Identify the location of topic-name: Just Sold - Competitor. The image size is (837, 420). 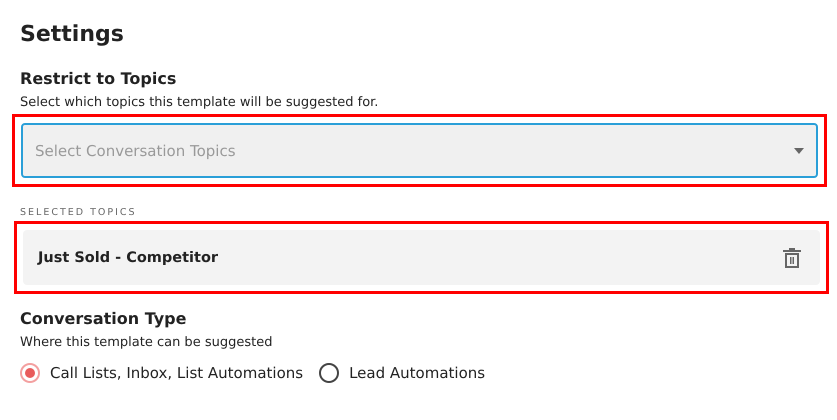
(128, 258).